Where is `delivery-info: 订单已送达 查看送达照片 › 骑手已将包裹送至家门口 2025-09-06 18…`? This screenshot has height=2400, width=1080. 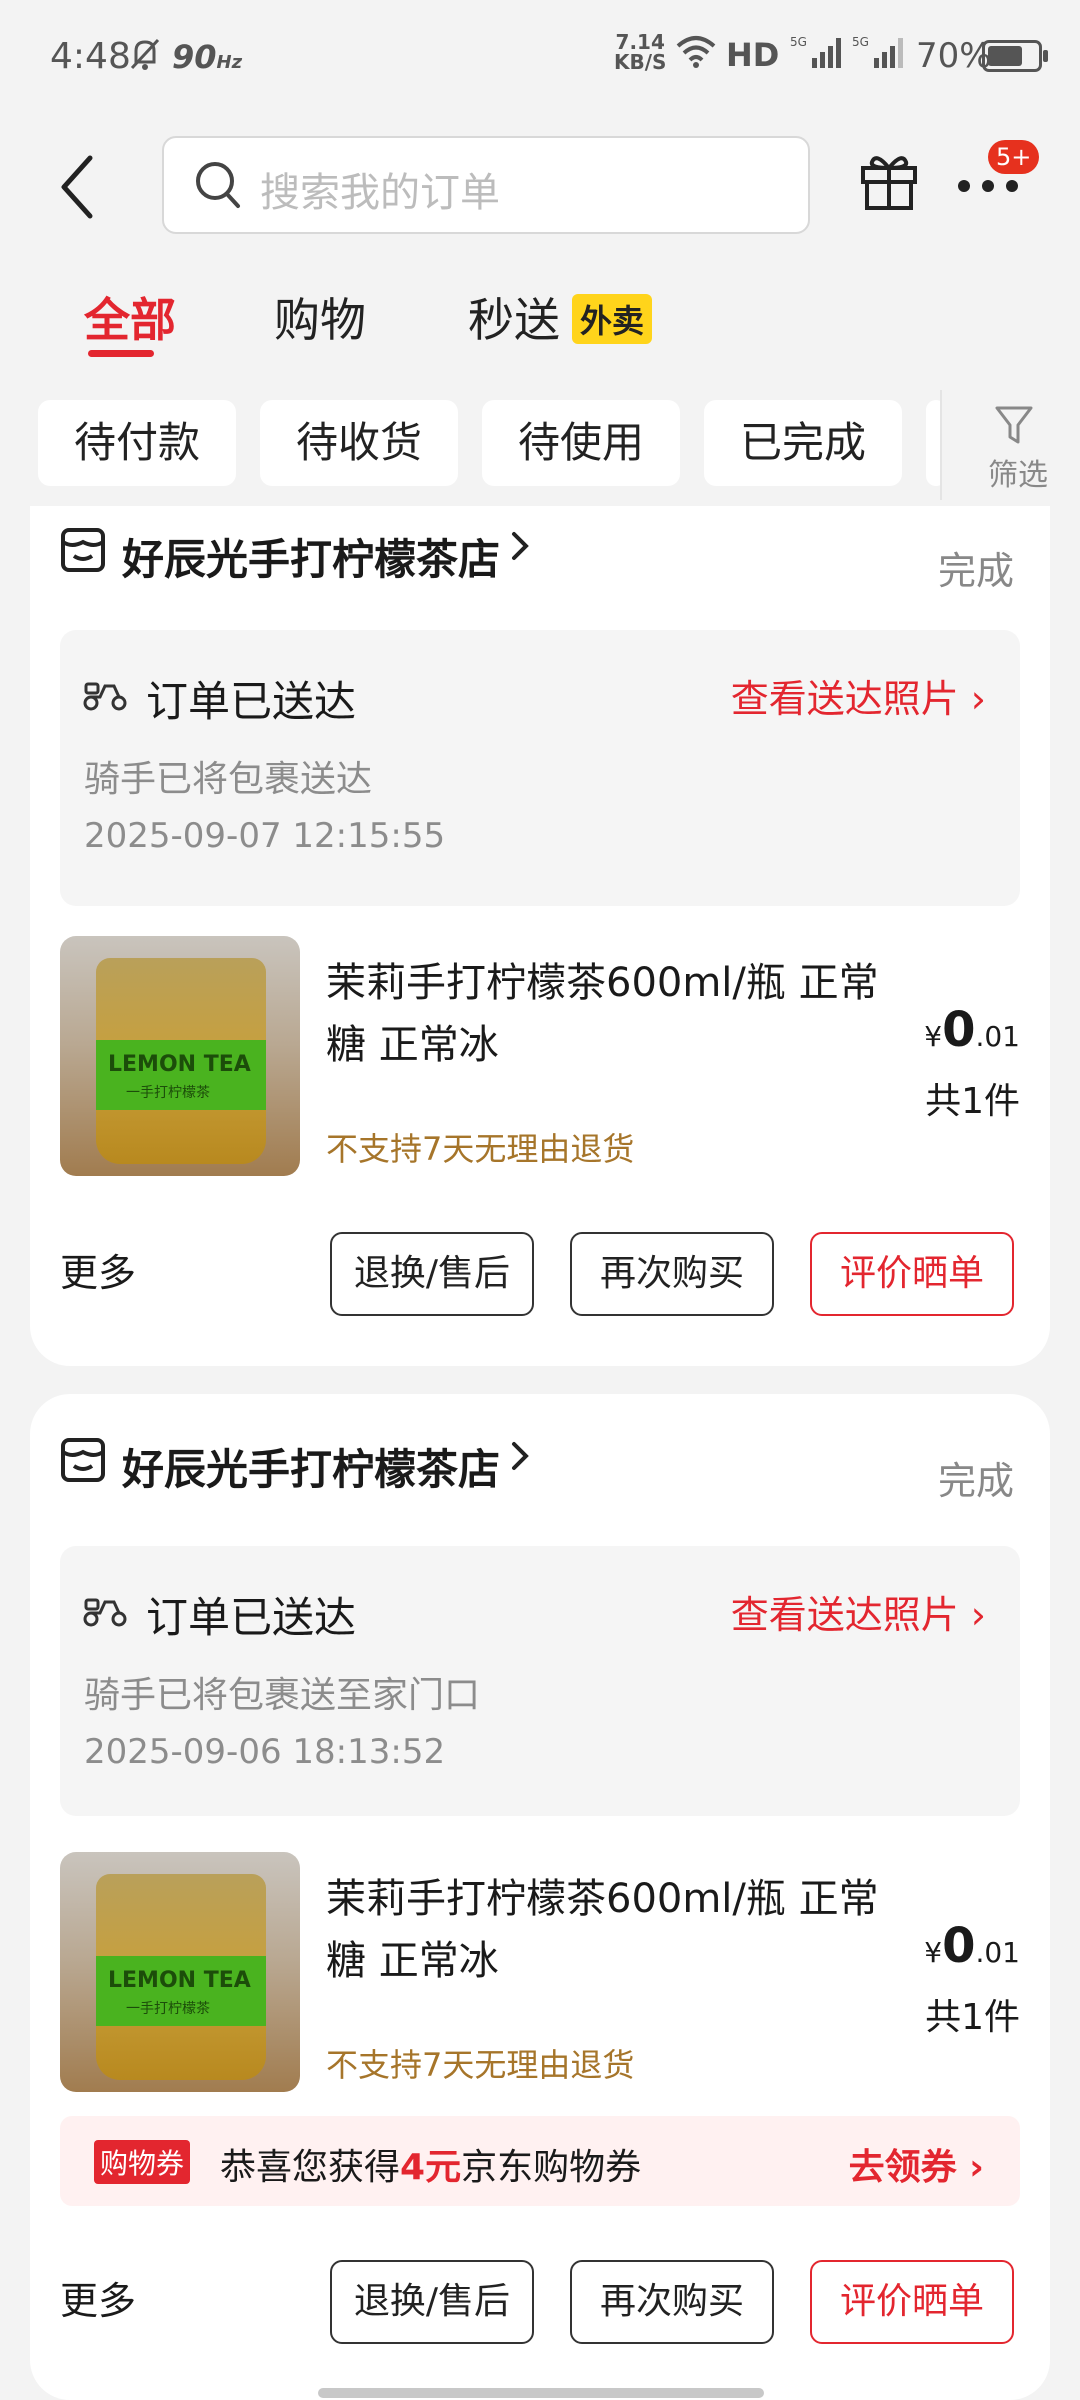 delivery-info: 订单已送达 查看送达照片 › 骑手已将包裹送至家门口 2025-09-06 18… is located at coordinates (540, 1681).